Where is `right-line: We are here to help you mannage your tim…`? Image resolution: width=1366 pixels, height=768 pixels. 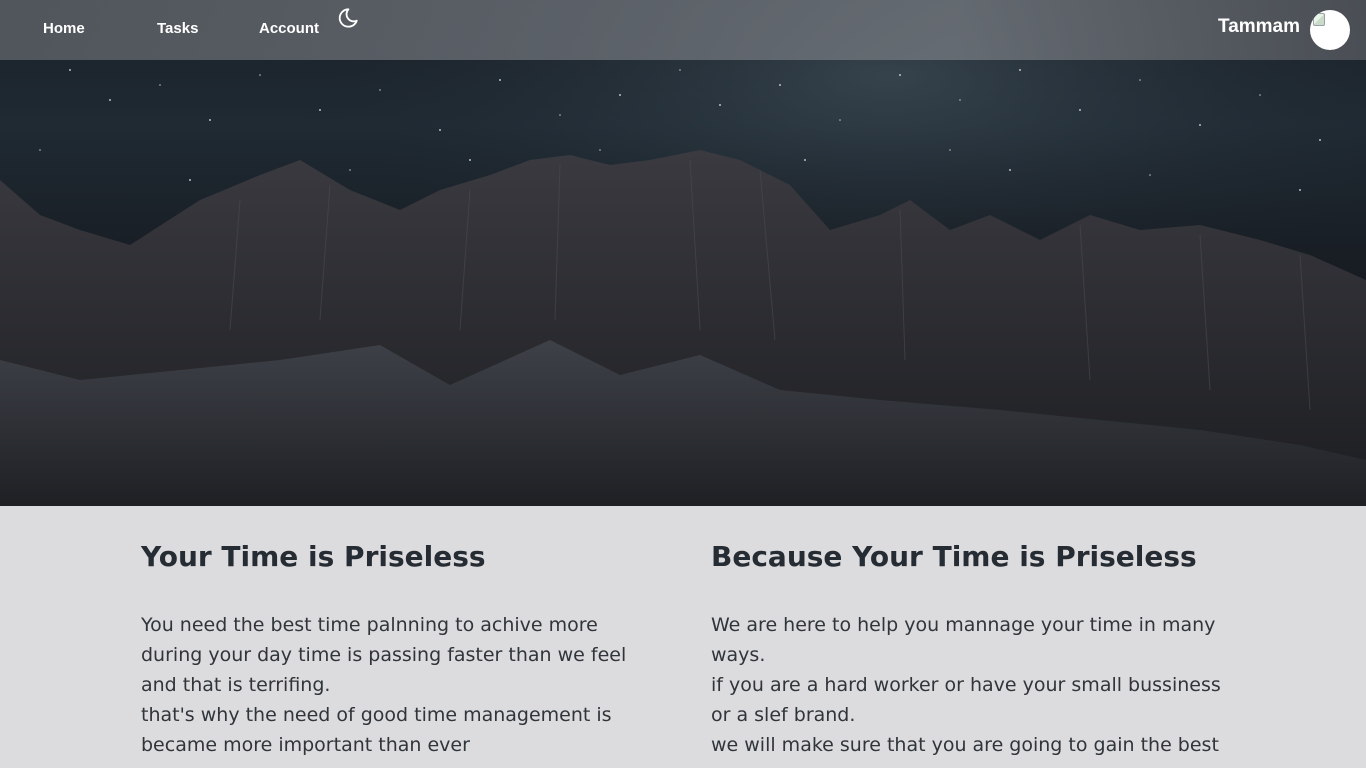 right-line: We are here to help you mannage your tim… is located at coordinates (963, 640).